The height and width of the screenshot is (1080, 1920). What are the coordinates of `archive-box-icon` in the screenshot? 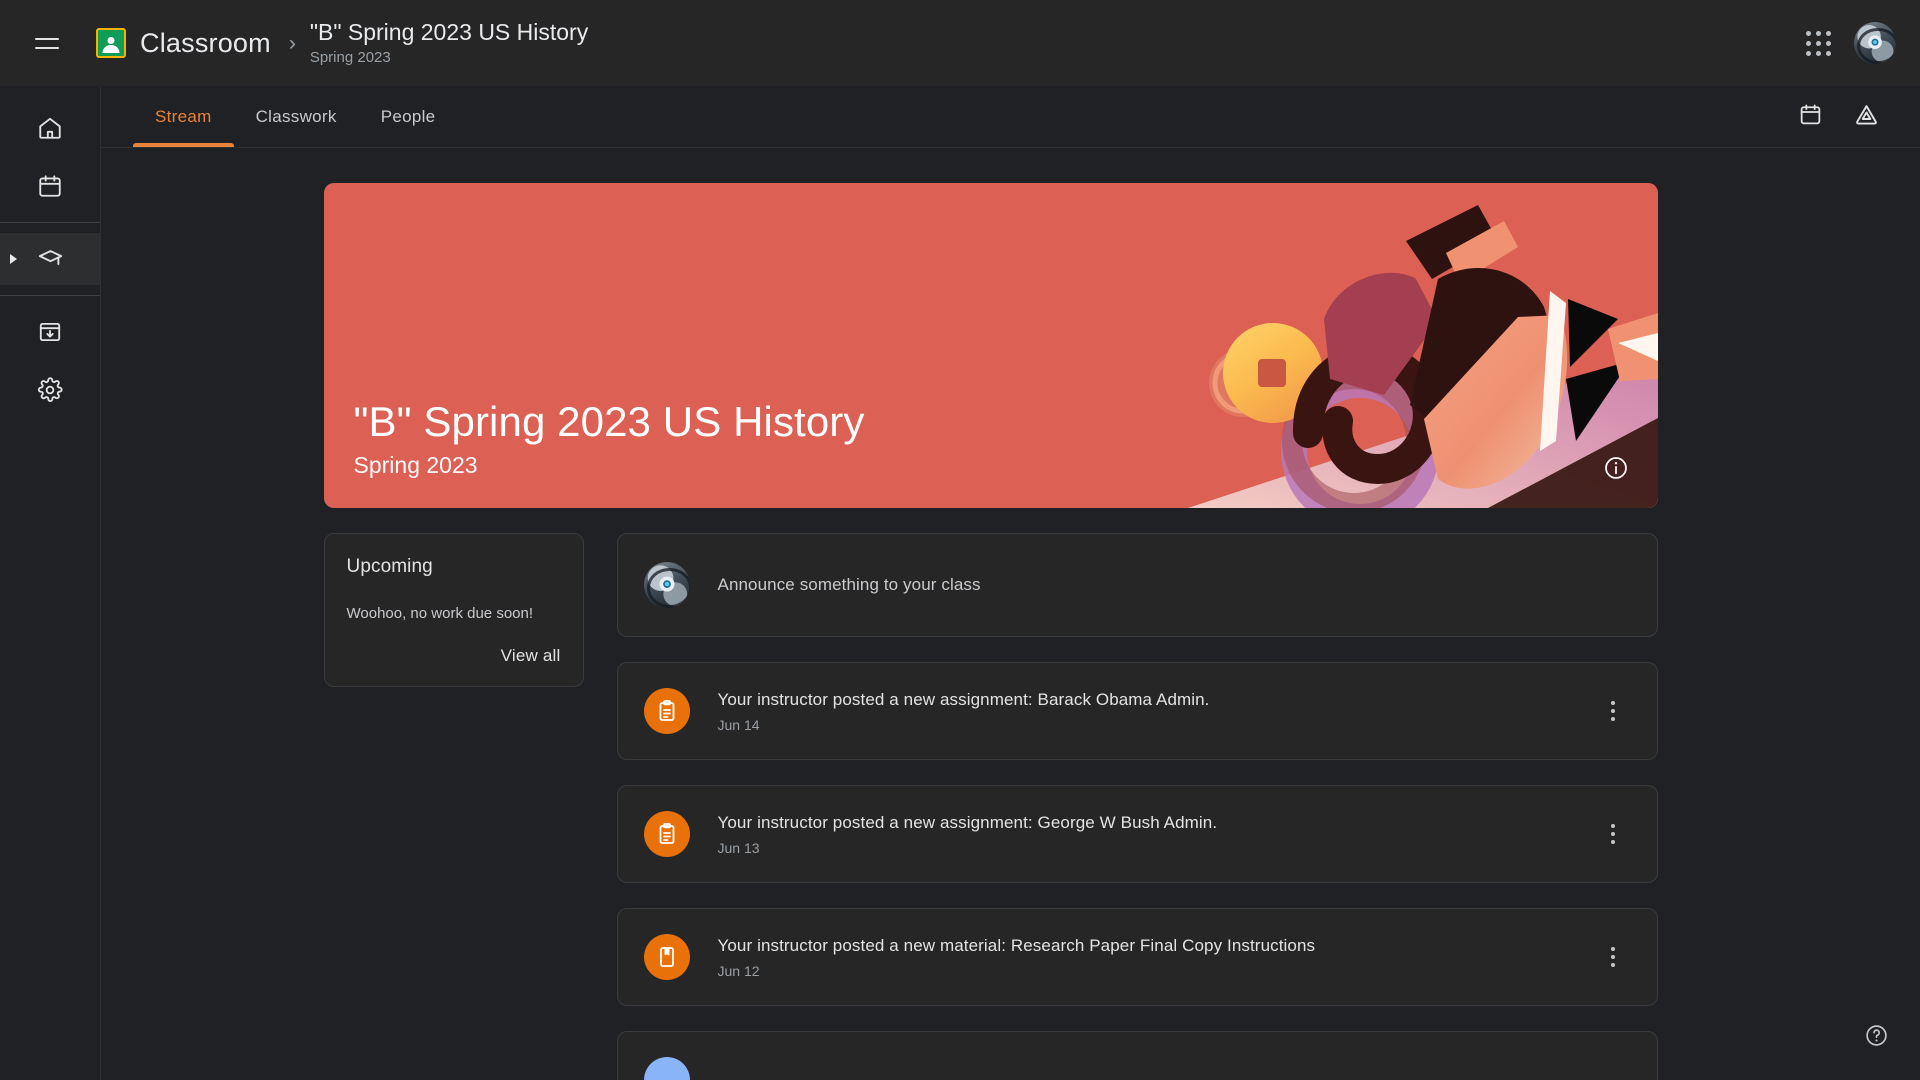 It's located at (50, 332).